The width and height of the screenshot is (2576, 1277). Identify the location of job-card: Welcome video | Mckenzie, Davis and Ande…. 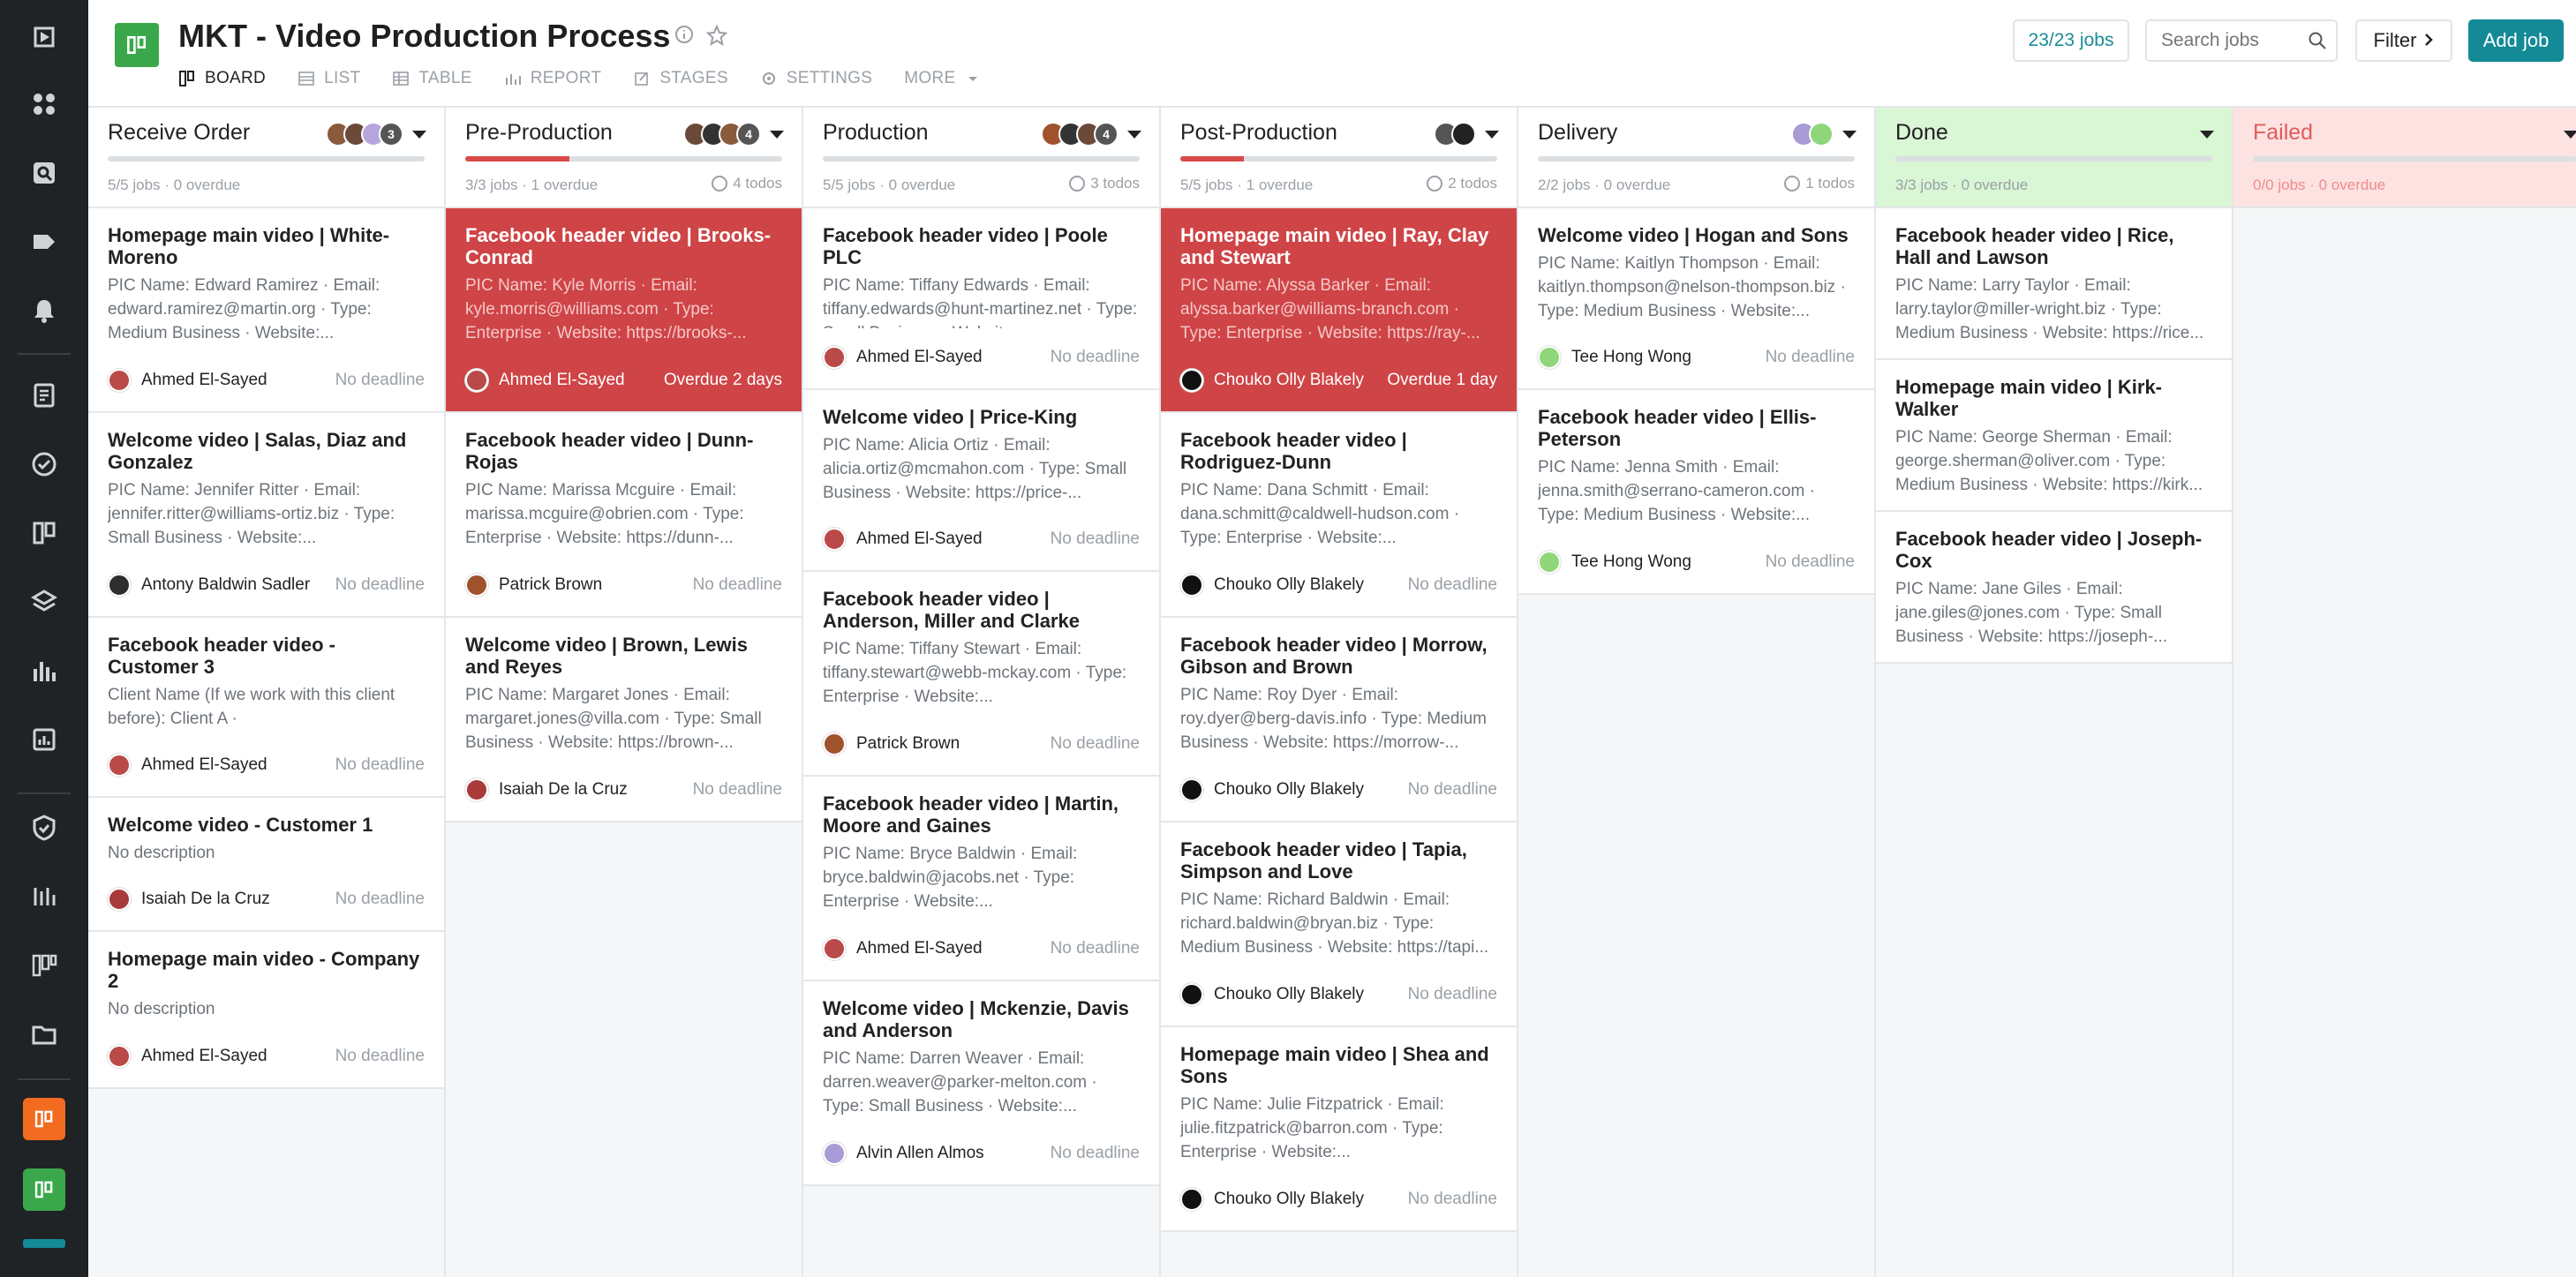
(981, 1083).